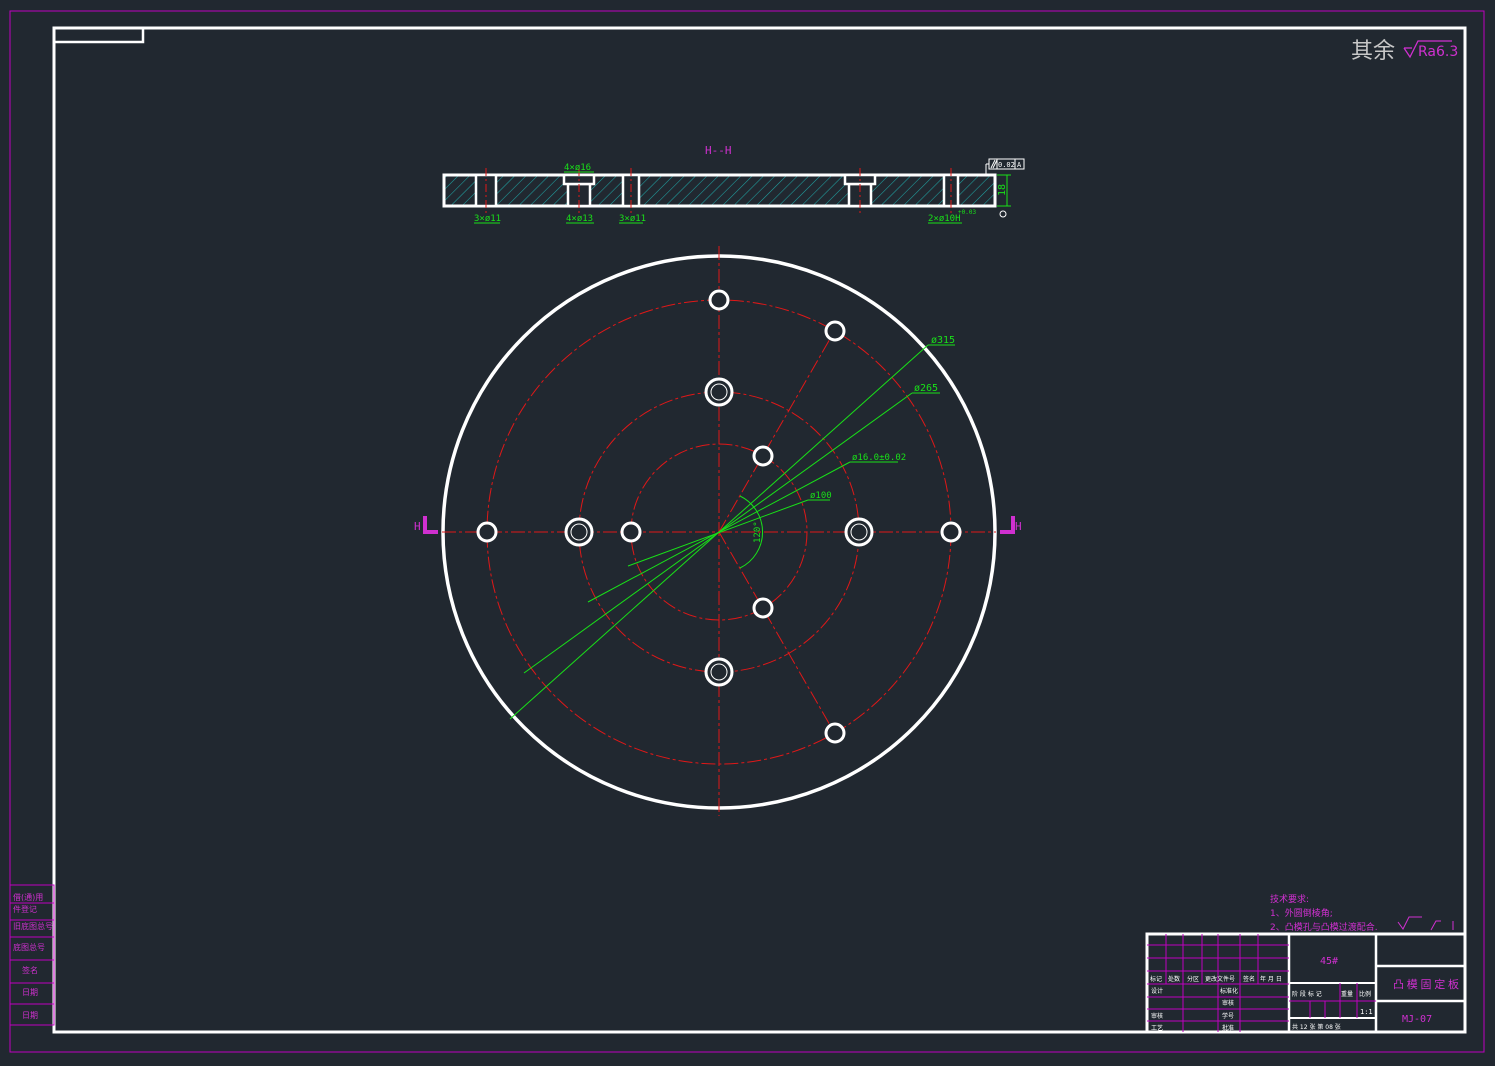 Image resolution: width=1495 pixels, height=1066 pixels. Describe the element at coordinates (1157, 991) in the screenshot. I see `title-row-label: 设计` at that location.